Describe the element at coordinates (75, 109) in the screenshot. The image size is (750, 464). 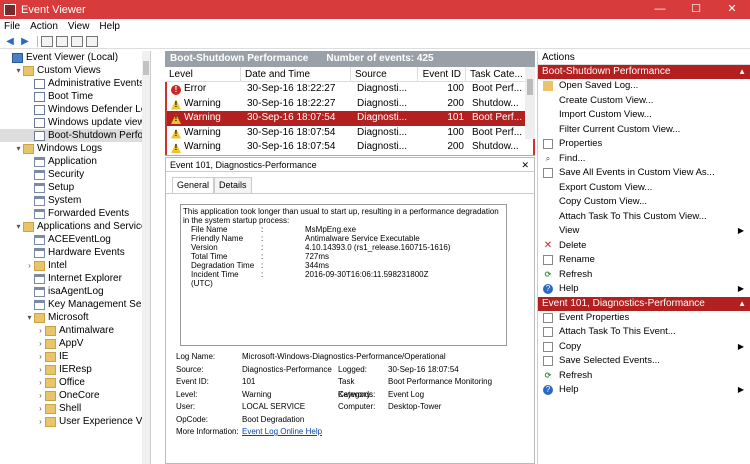
I see `tree-item-windows-defender-logs: Windows Defender Logs` at that location.